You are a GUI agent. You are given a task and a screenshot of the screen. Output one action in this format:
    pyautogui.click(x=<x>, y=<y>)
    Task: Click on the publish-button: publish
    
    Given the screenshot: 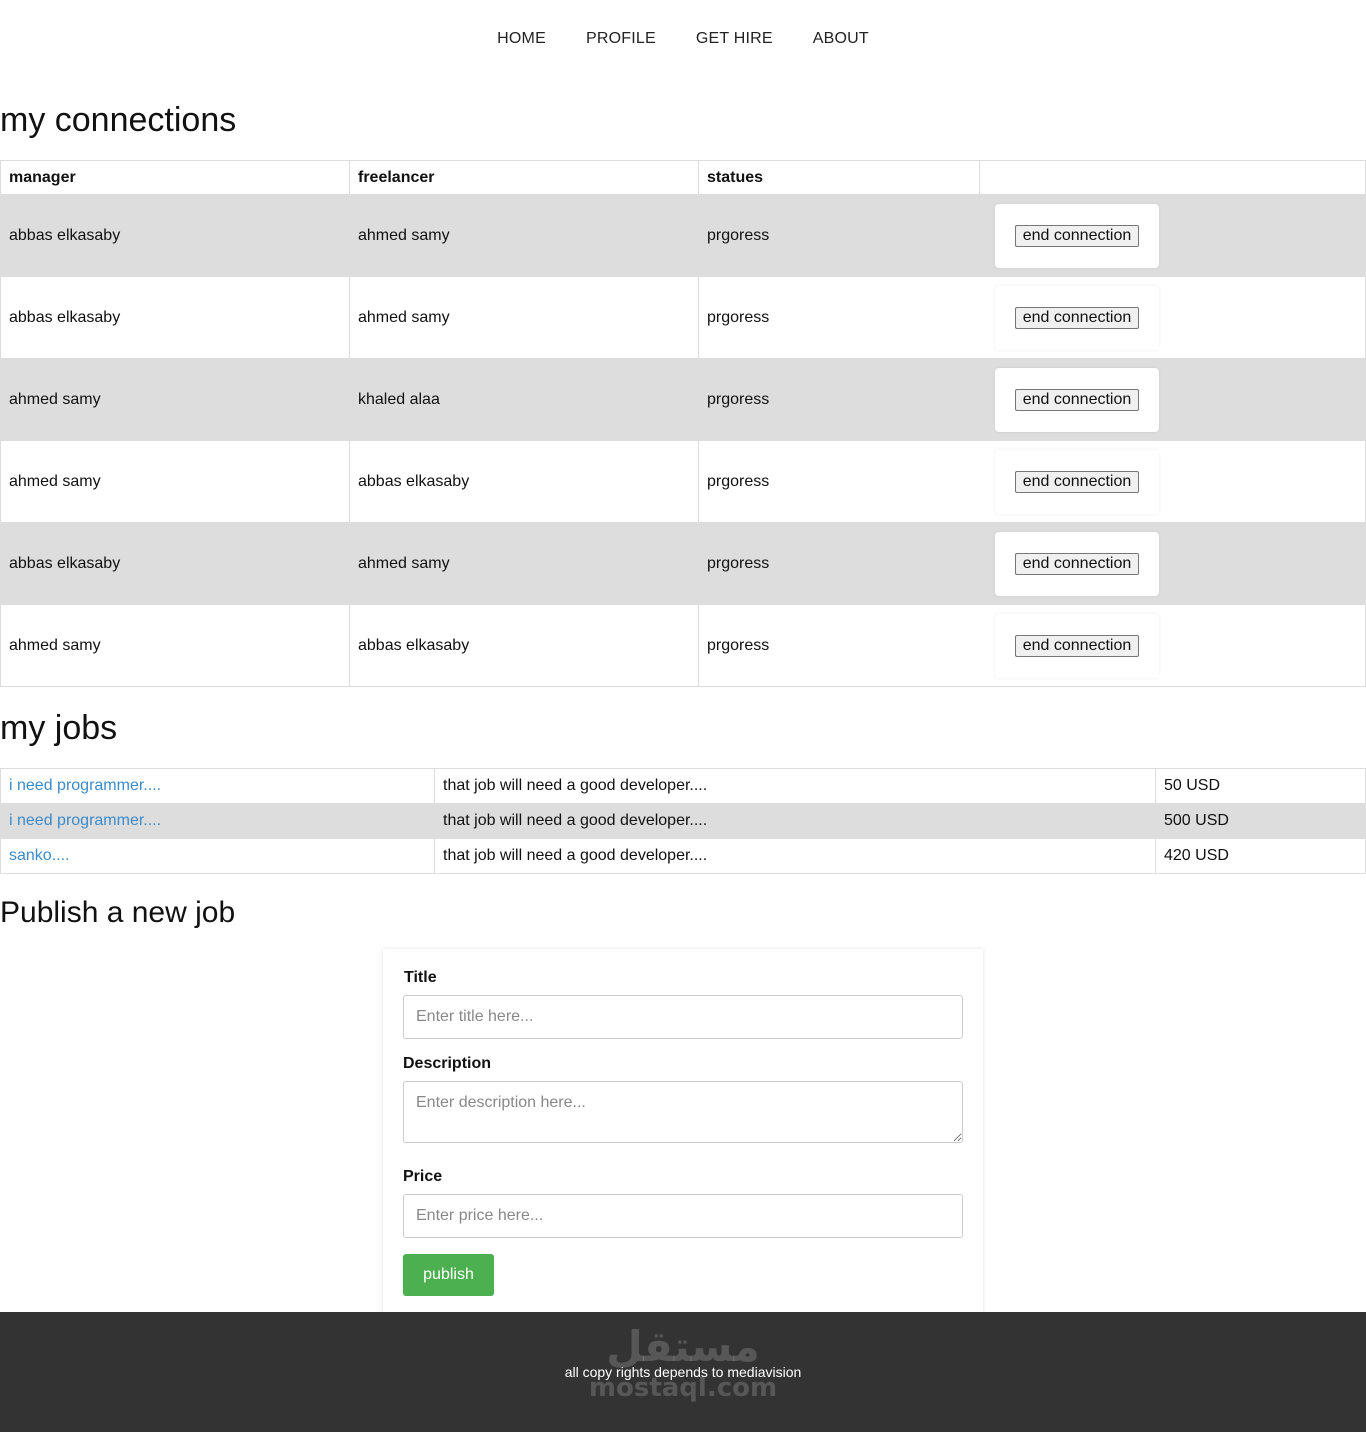 What is the action you would take?
    pyautogui.click(x=448, y=1275)
    